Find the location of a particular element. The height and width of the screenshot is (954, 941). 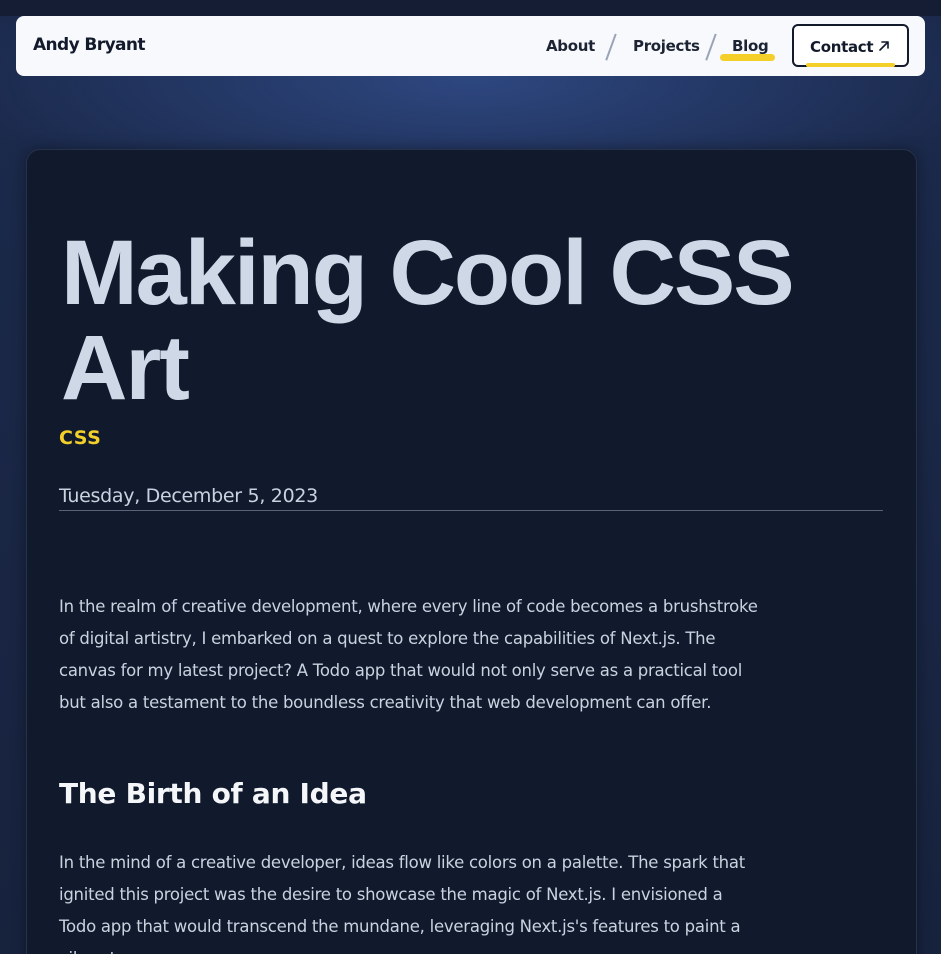

post-tag: CSS is located at coordinates (80, 438).